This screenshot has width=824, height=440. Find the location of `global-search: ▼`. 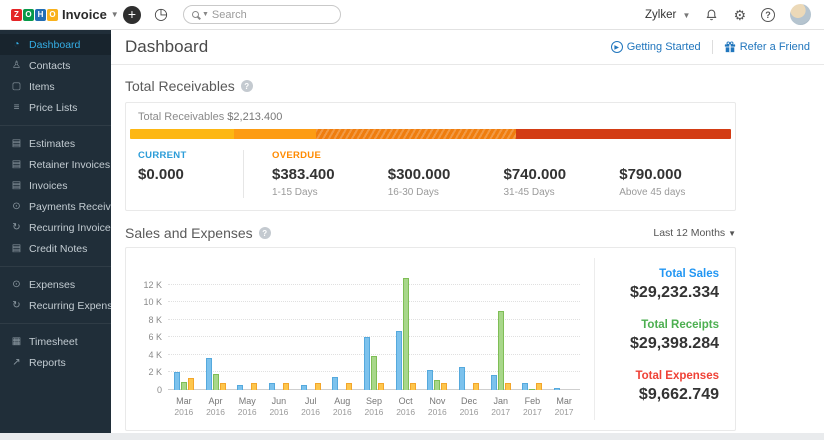

global-search: ▼ is located at coordinates (261, 14).